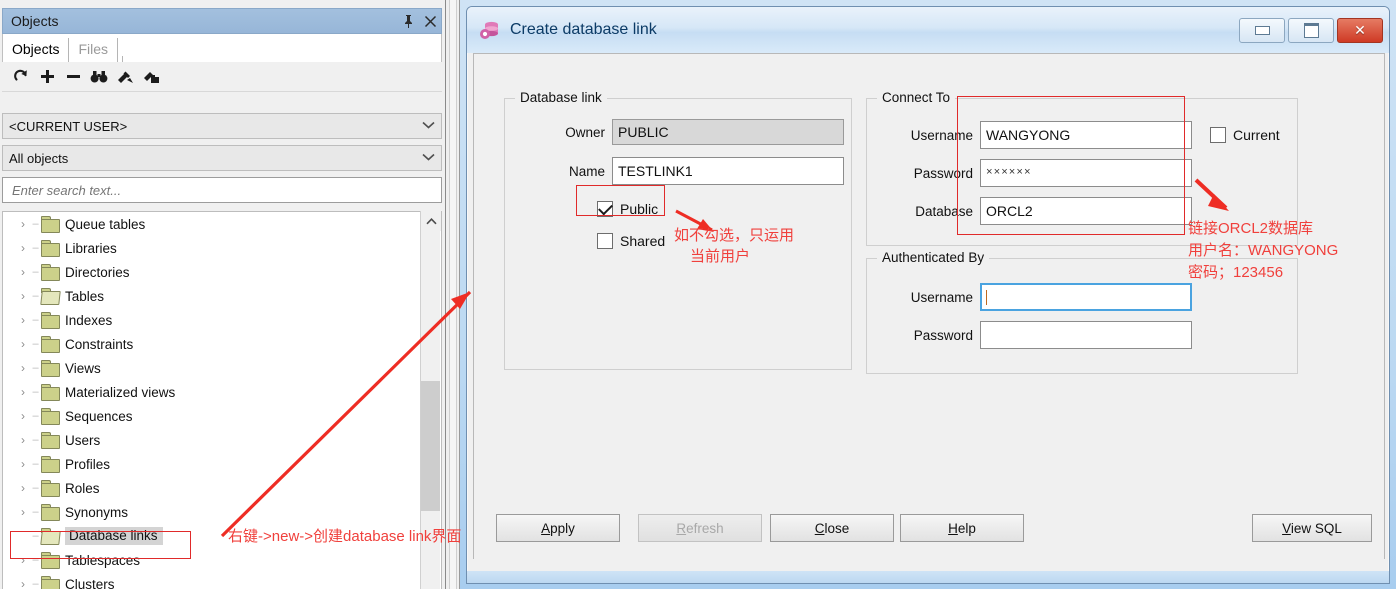  I want to click on help-accesskey: H, so click(953, 528).